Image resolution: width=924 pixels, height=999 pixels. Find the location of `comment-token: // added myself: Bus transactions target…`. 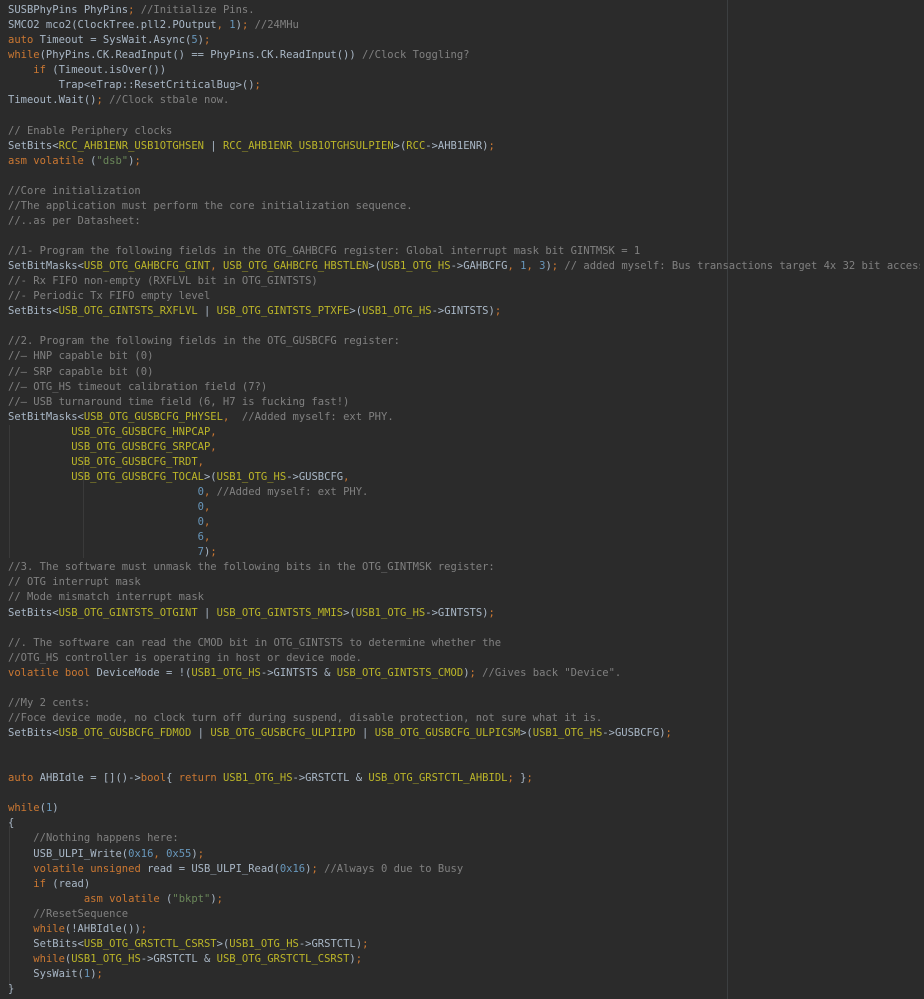

comment-token: // added myself: Bus transactions target… is located at coordinates (742, 266).